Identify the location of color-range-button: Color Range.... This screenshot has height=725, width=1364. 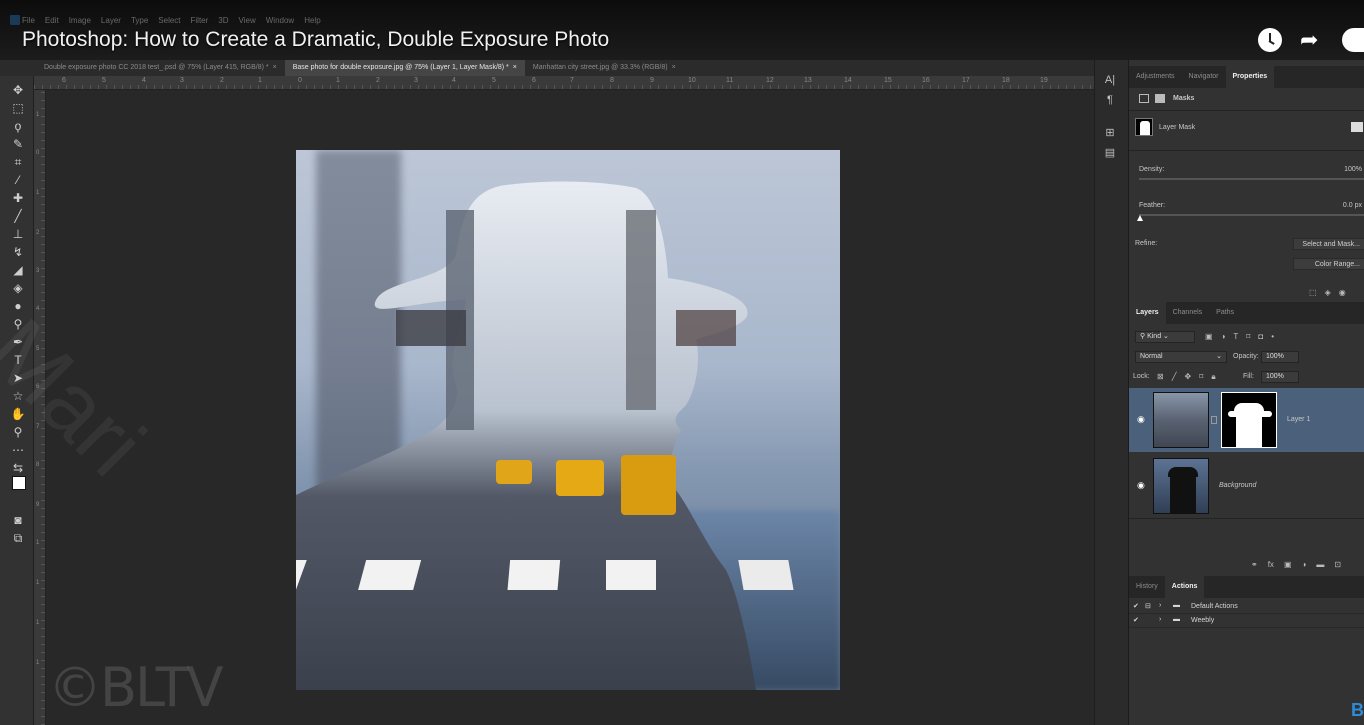
(1328, 264).